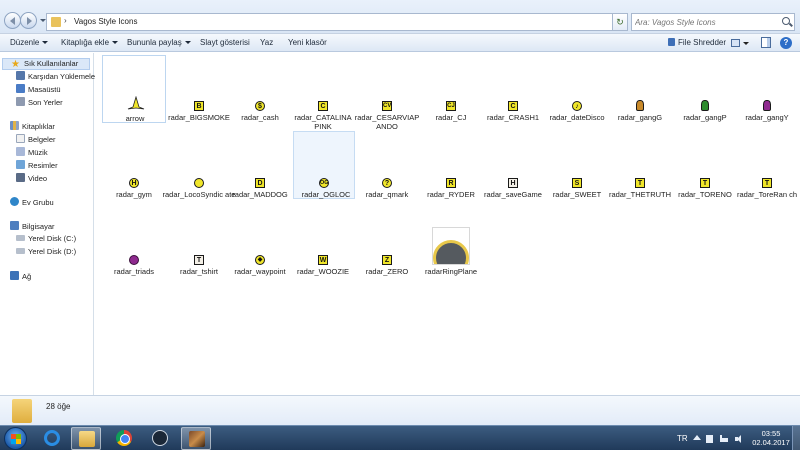  I want to click on share-with-menu: Bununla paylaş, so click(159, 42).